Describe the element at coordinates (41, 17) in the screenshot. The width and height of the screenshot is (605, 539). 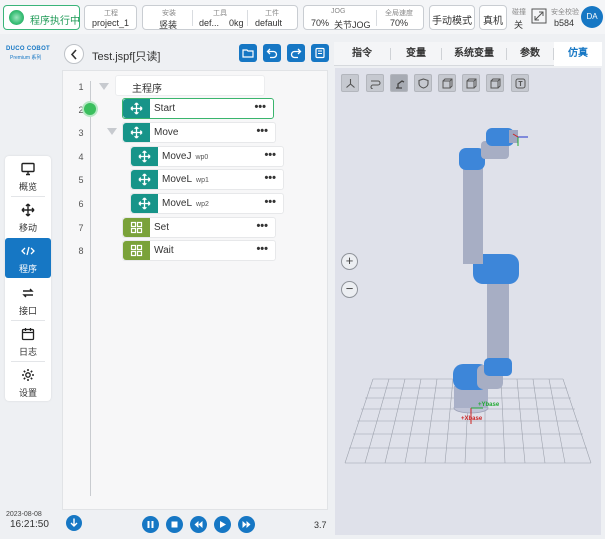
I see `program-status-button: 程序执行中` at that location.